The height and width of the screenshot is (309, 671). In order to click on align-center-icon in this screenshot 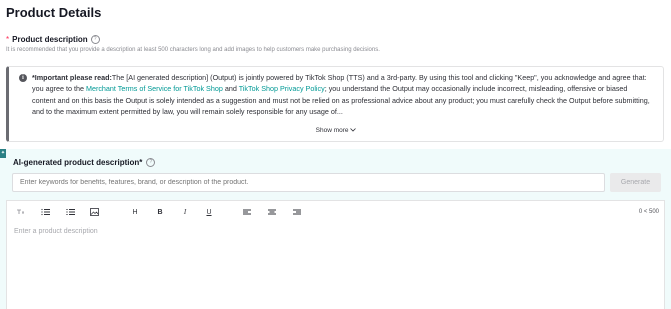, I will do `click(272, 212)`.